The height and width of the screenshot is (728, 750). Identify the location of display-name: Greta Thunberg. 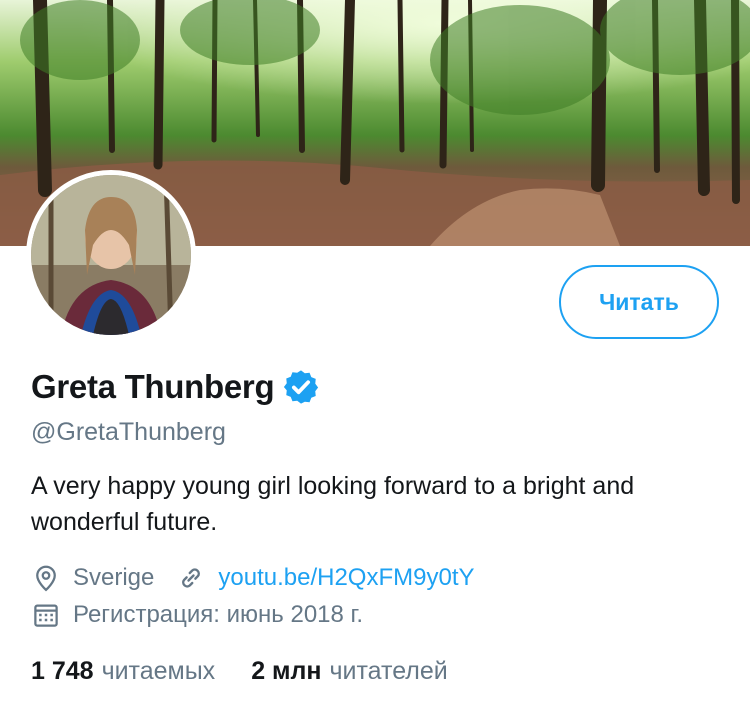
(153, 386).